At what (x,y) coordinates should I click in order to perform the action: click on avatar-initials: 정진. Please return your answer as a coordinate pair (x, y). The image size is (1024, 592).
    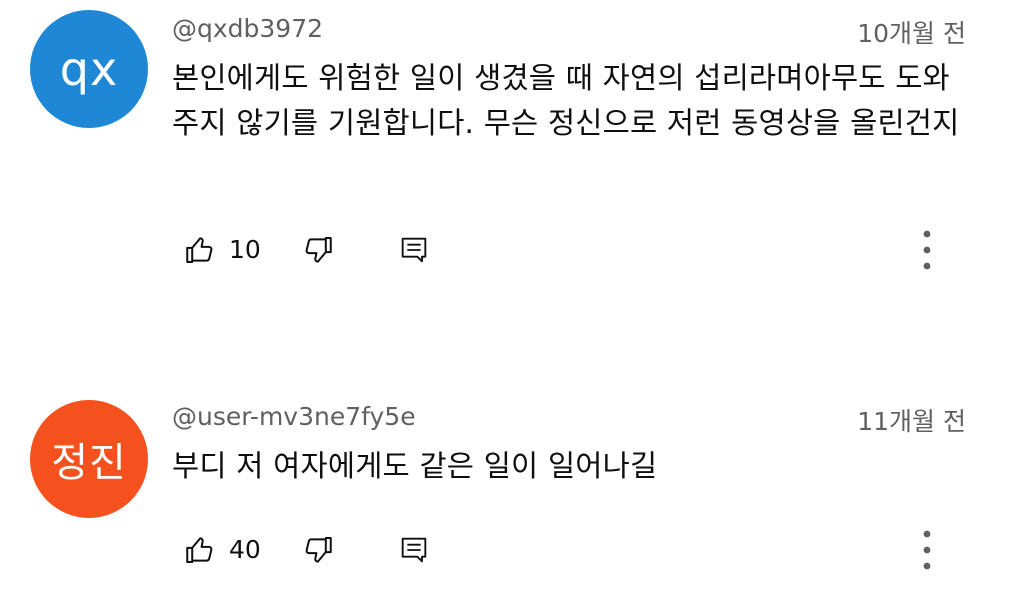
    Looking at the image, I should click on (89, 463).